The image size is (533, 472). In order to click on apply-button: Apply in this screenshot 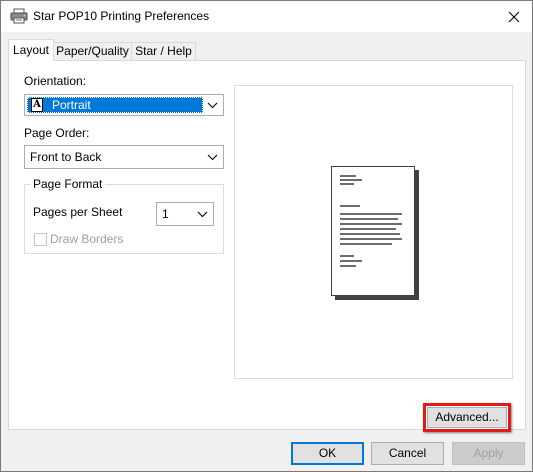, I will do `click(488, 453)`.